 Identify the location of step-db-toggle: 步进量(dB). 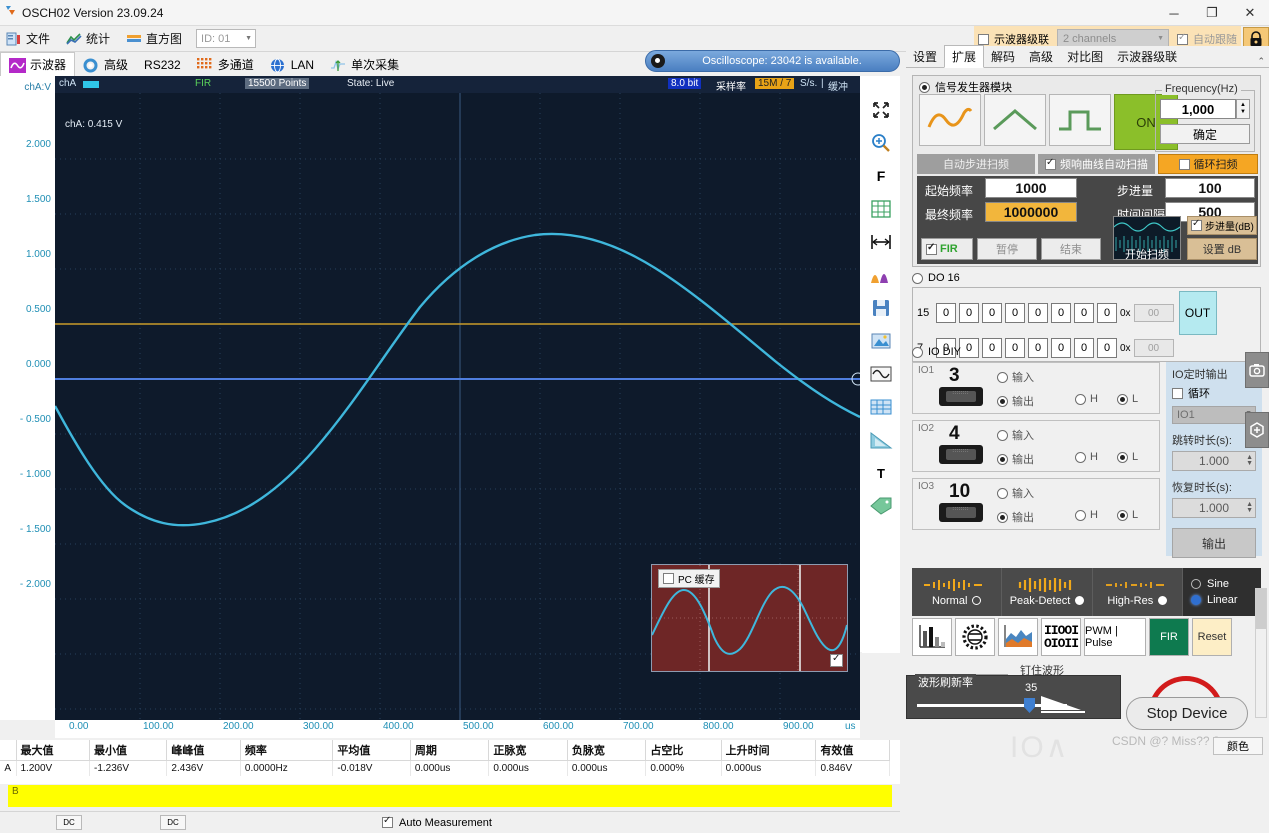
(1222, 225).